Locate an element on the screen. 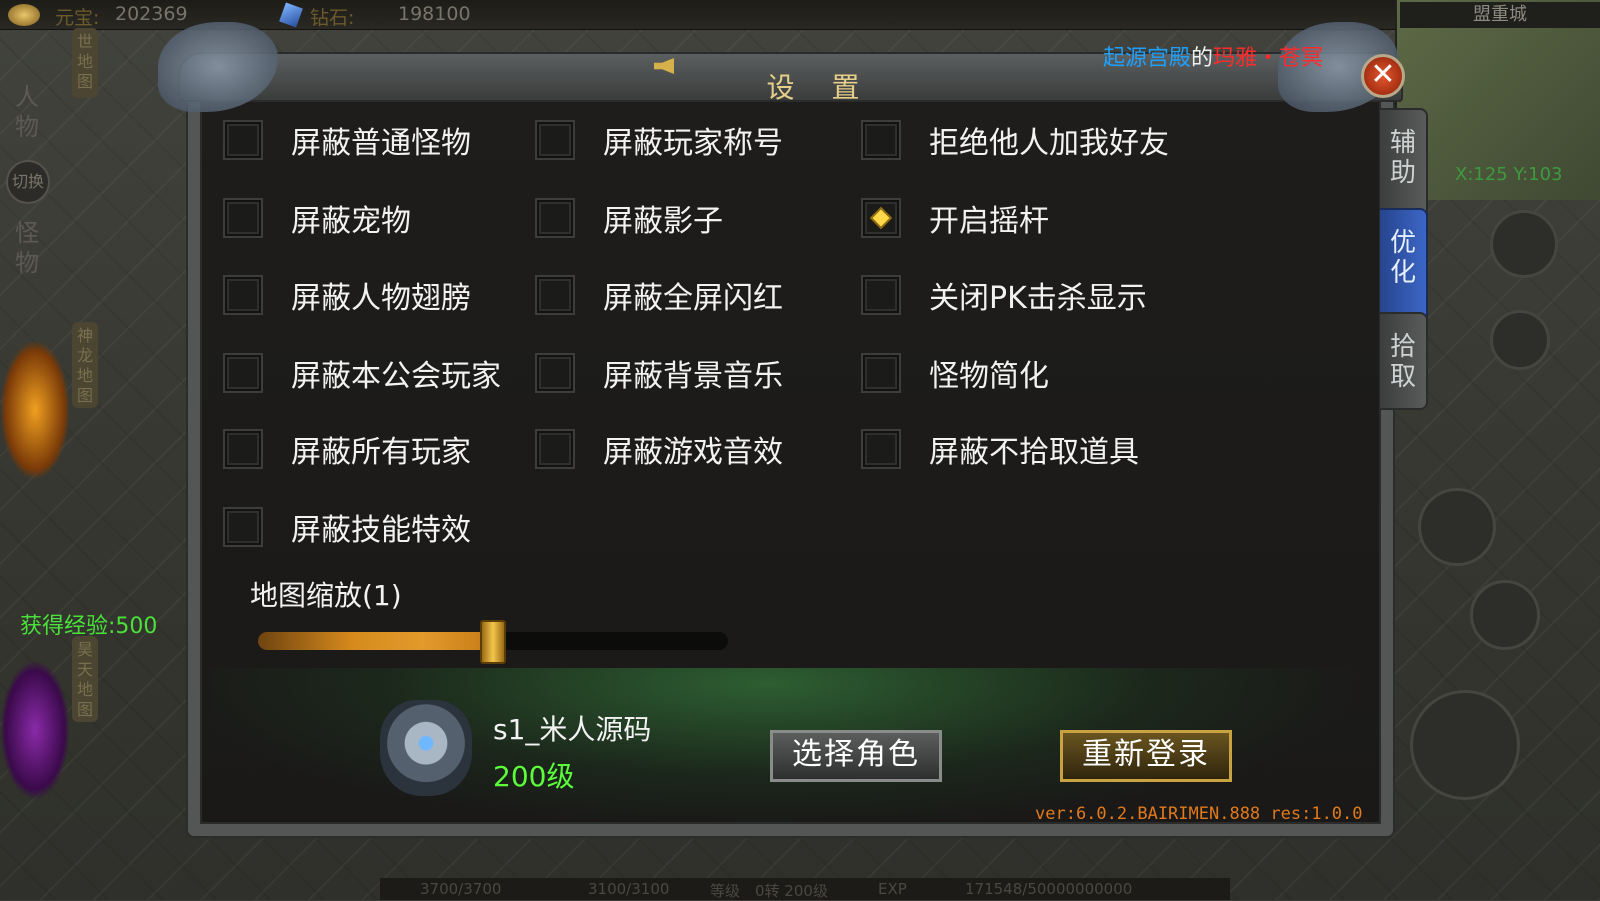 This screenshot has width=1600, height=901. map-zoom-label: 地图缩放(1) is located at coordinates (326, 595).